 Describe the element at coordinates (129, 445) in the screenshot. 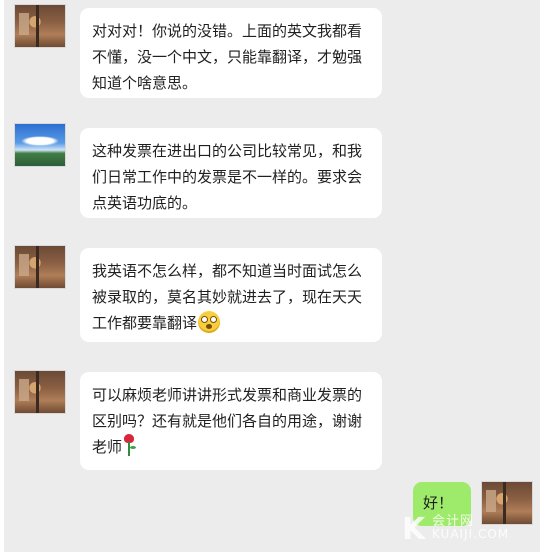

I see `rose-emoji` at that location.